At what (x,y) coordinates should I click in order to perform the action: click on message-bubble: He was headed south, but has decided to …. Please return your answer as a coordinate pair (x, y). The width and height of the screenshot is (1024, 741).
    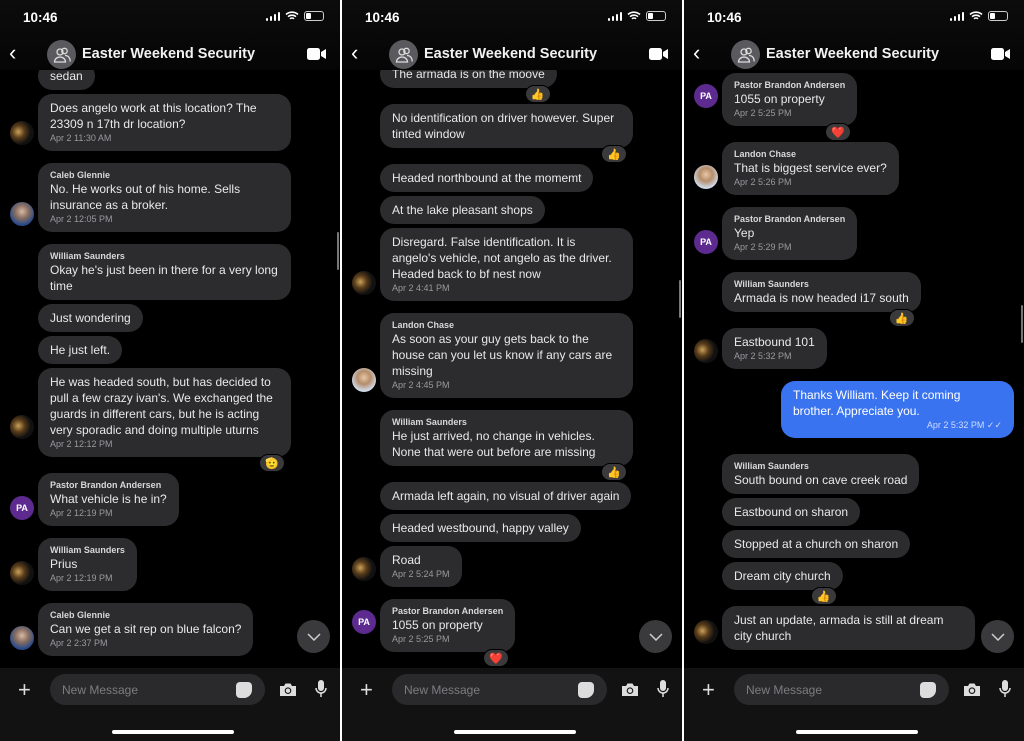
    Looking at the image, I should click on (164, 412).